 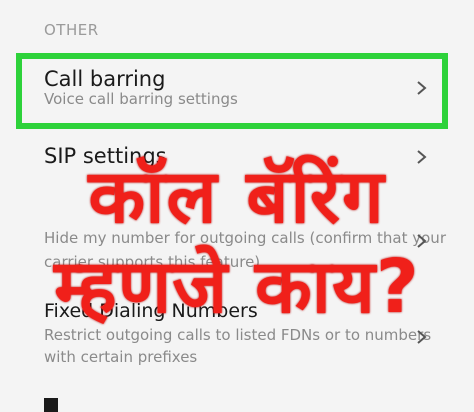 I want to click on chevron-right-icon, so click(x=421, y=337).